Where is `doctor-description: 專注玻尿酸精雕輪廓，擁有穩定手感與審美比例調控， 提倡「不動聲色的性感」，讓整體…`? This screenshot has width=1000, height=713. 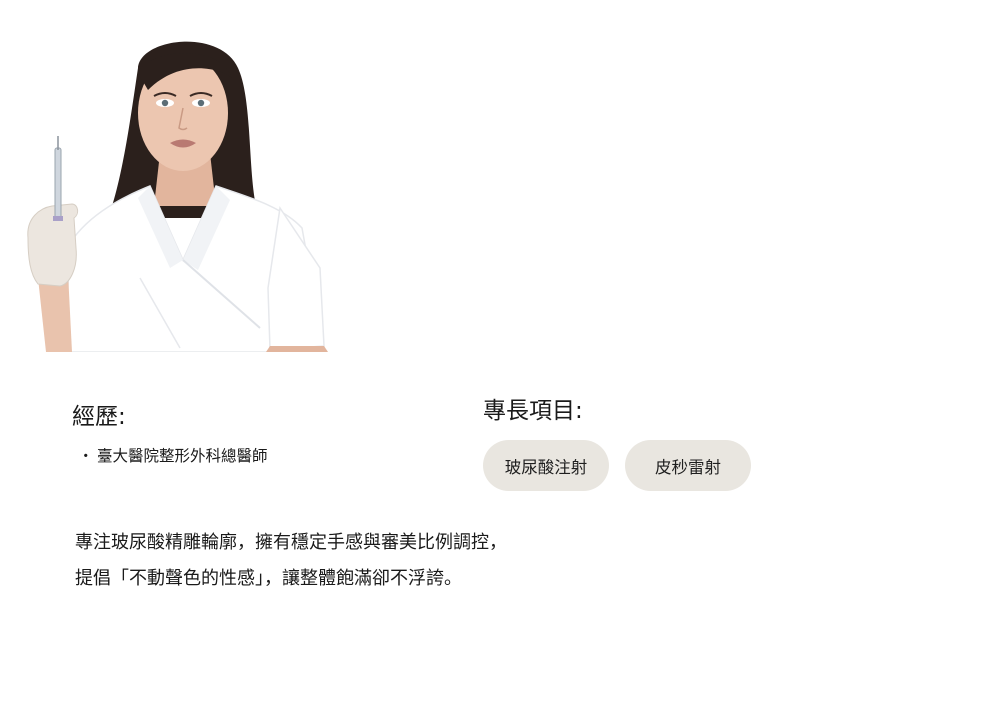
doctor-description: 專注玻尿酸精雕輪廓，擁有穩定手感與審美比例調控， 提倡「不動聲色的性感」，讓整體… is located at coordinates (375, 561).